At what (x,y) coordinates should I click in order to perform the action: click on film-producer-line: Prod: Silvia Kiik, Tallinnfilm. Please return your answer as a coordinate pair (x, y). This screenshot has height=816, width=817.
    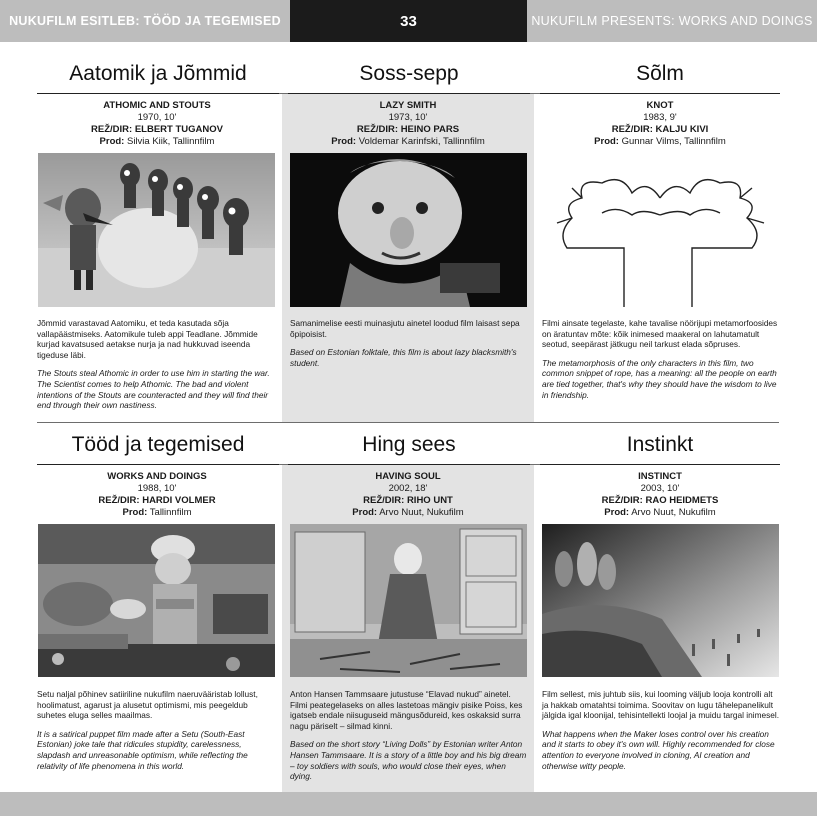
    Looking at the image, I should click on (157, 142).